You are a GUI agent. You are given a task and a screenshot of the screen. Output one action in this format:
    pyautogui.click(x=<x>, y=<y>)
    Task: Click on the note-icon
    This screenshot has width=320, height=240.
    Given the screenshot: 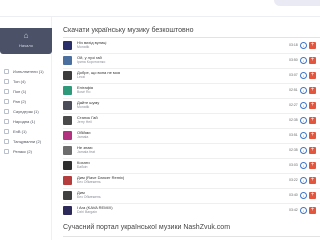 What is the action you would take?
    pyautogui.click(x=6, y=131)
    